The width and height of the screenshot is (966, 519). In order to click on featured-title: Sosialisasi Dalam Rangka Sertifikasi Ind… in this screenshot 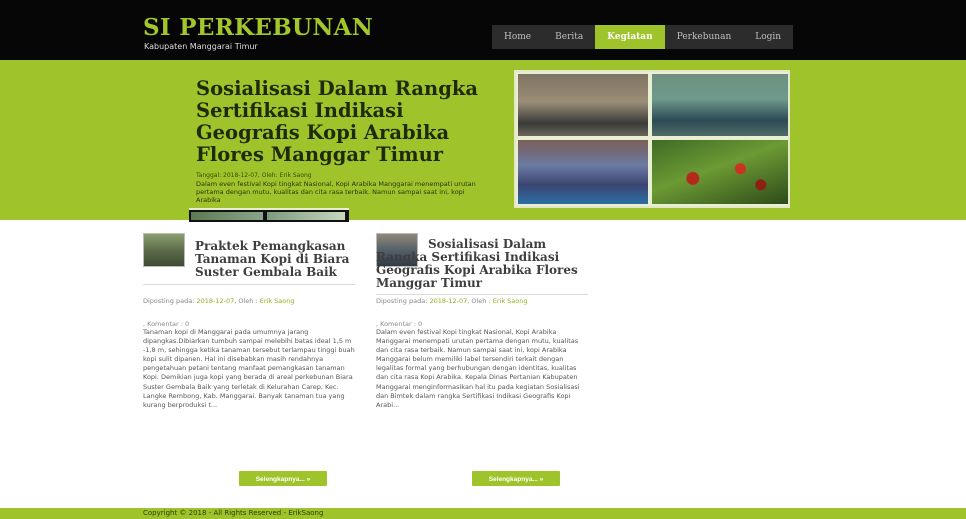, I will do `click(346, 122)`.